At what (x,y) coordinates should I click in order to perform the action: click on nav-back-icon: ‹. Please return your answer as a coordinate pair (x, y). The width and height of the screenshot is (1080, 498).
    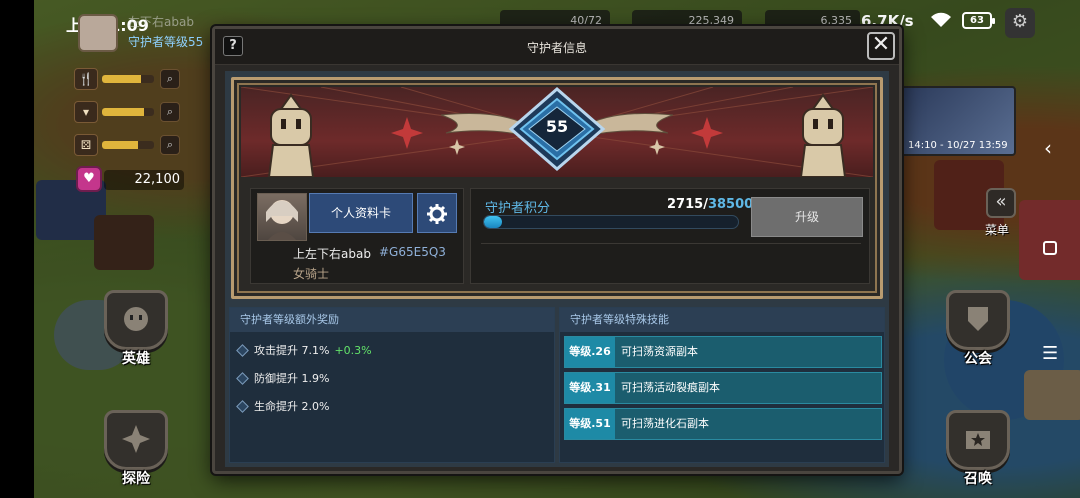
    Looking at the image, I should click on (1048, 148).